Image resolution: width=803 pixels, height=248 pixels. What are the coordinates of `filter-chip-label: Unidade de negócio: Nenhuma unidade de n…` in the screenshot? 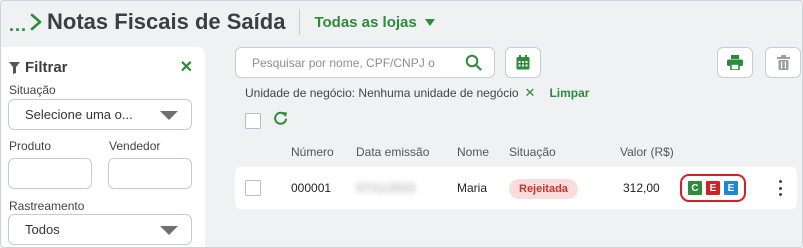 It's located at (382, 93).